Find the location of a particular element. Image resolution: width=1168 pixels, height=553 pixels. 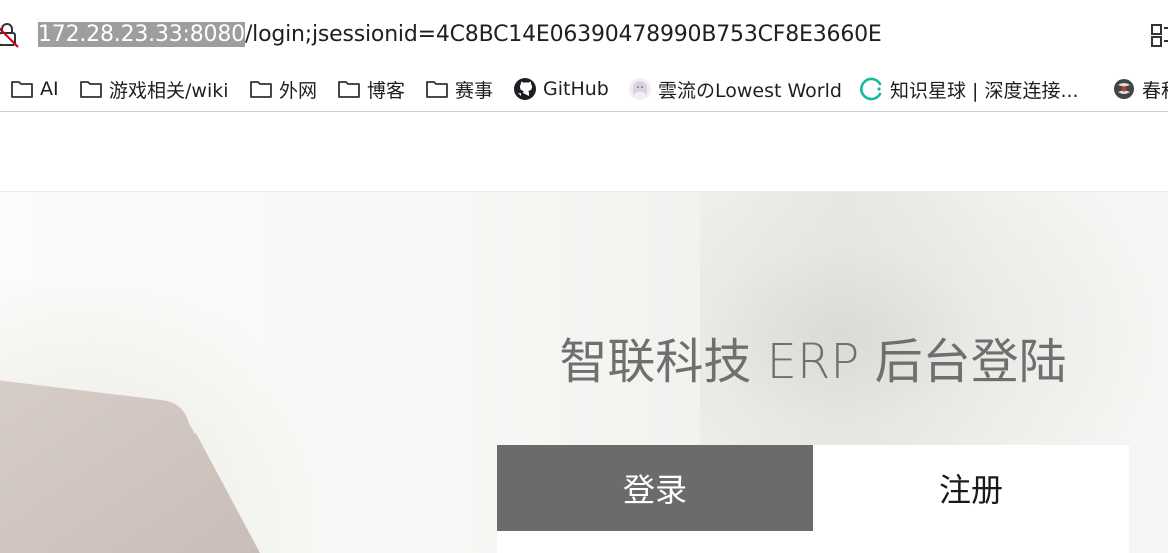

bookmark-label: 雲流のLowest World is located at coordinates (750, 90).